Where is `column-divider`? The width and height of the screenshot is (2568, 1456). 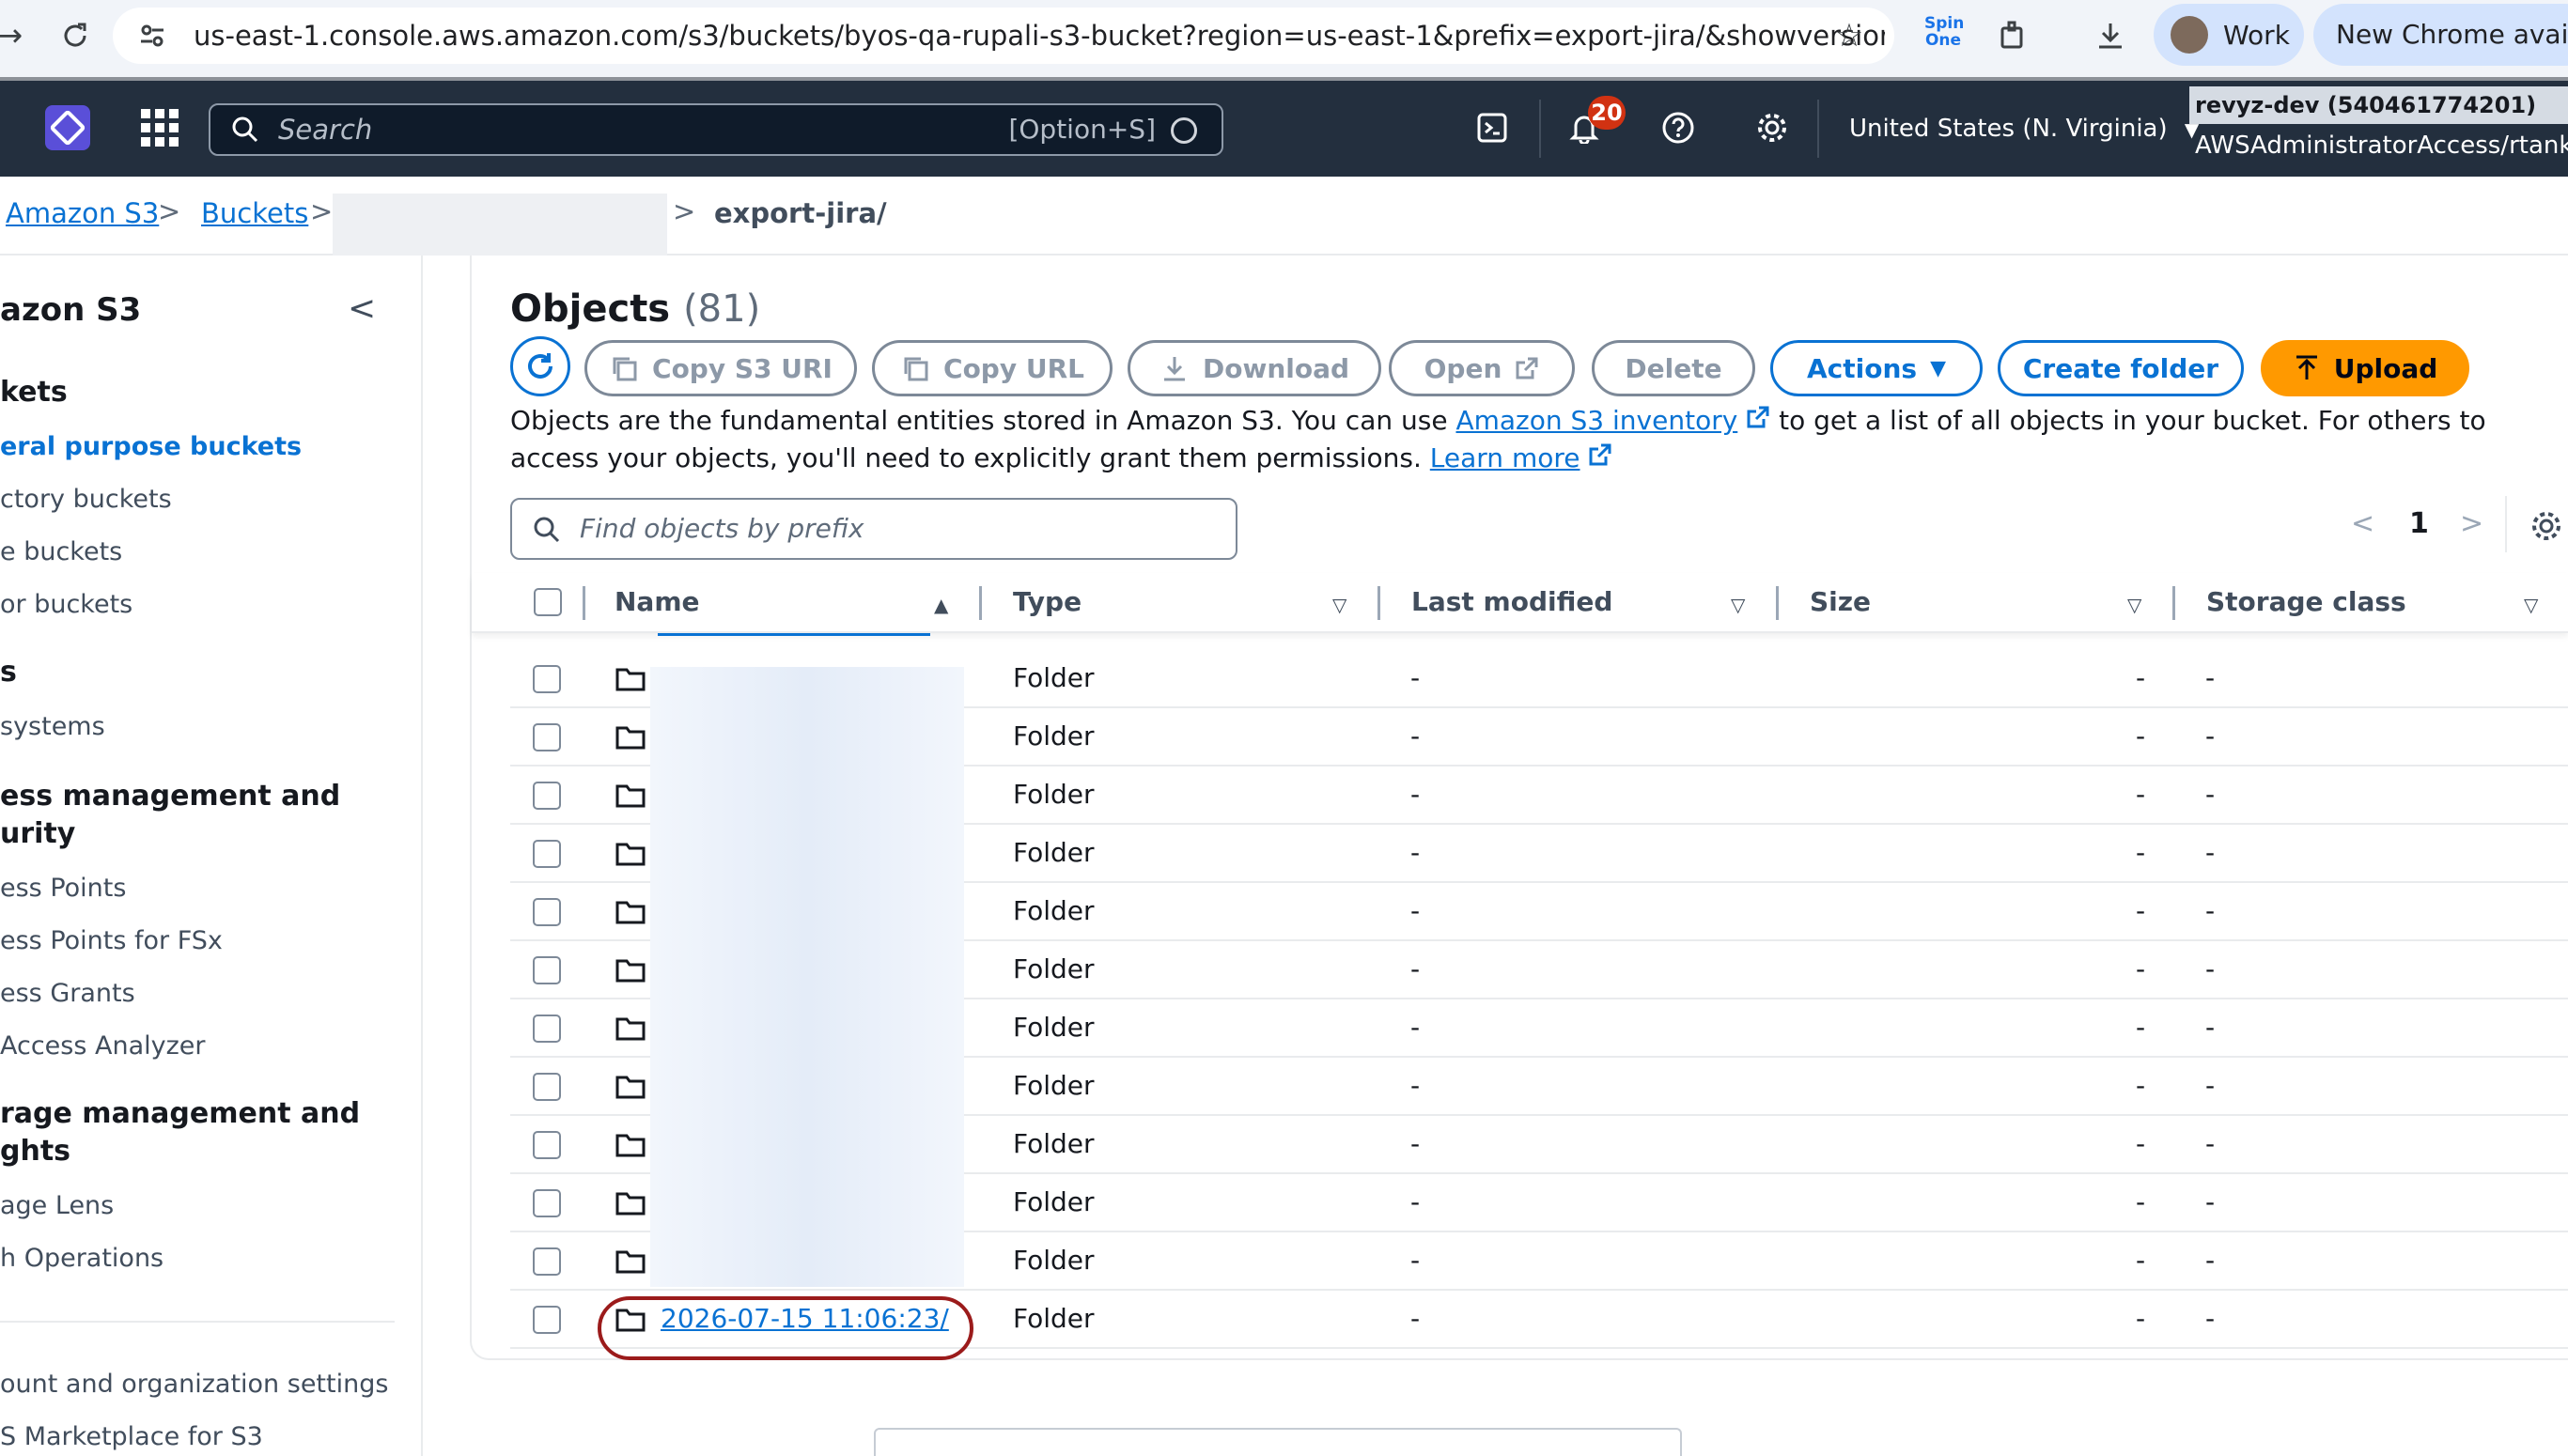 column-divider is located at coordinates (980, 603).